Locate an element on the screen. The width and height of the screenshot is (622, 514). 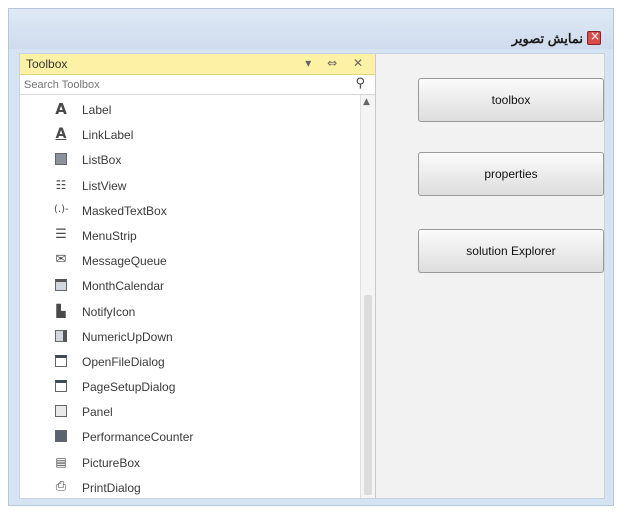
window-title: نمایش تصویر is located at coordinates (547, 38).